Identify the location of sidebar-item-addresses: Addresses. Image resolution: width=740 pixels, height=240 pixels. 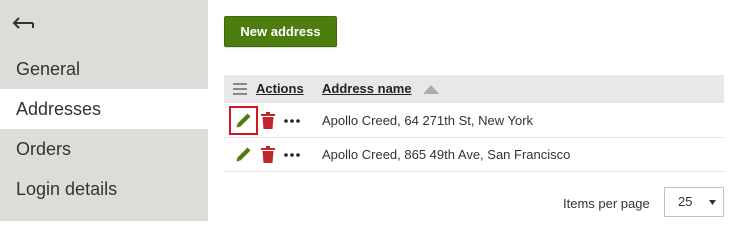
(104, 109).